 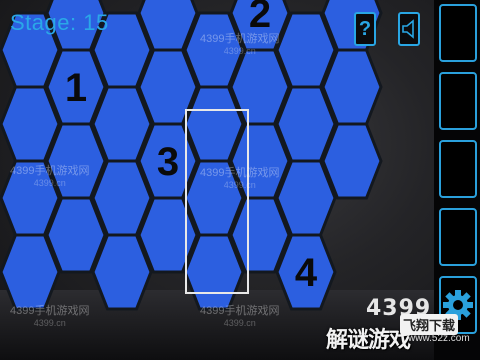 What do you see at coordinates (439, 338) in the screenshot?
I see `brand-url: www.52z.com` at bounding box center [439, 338].